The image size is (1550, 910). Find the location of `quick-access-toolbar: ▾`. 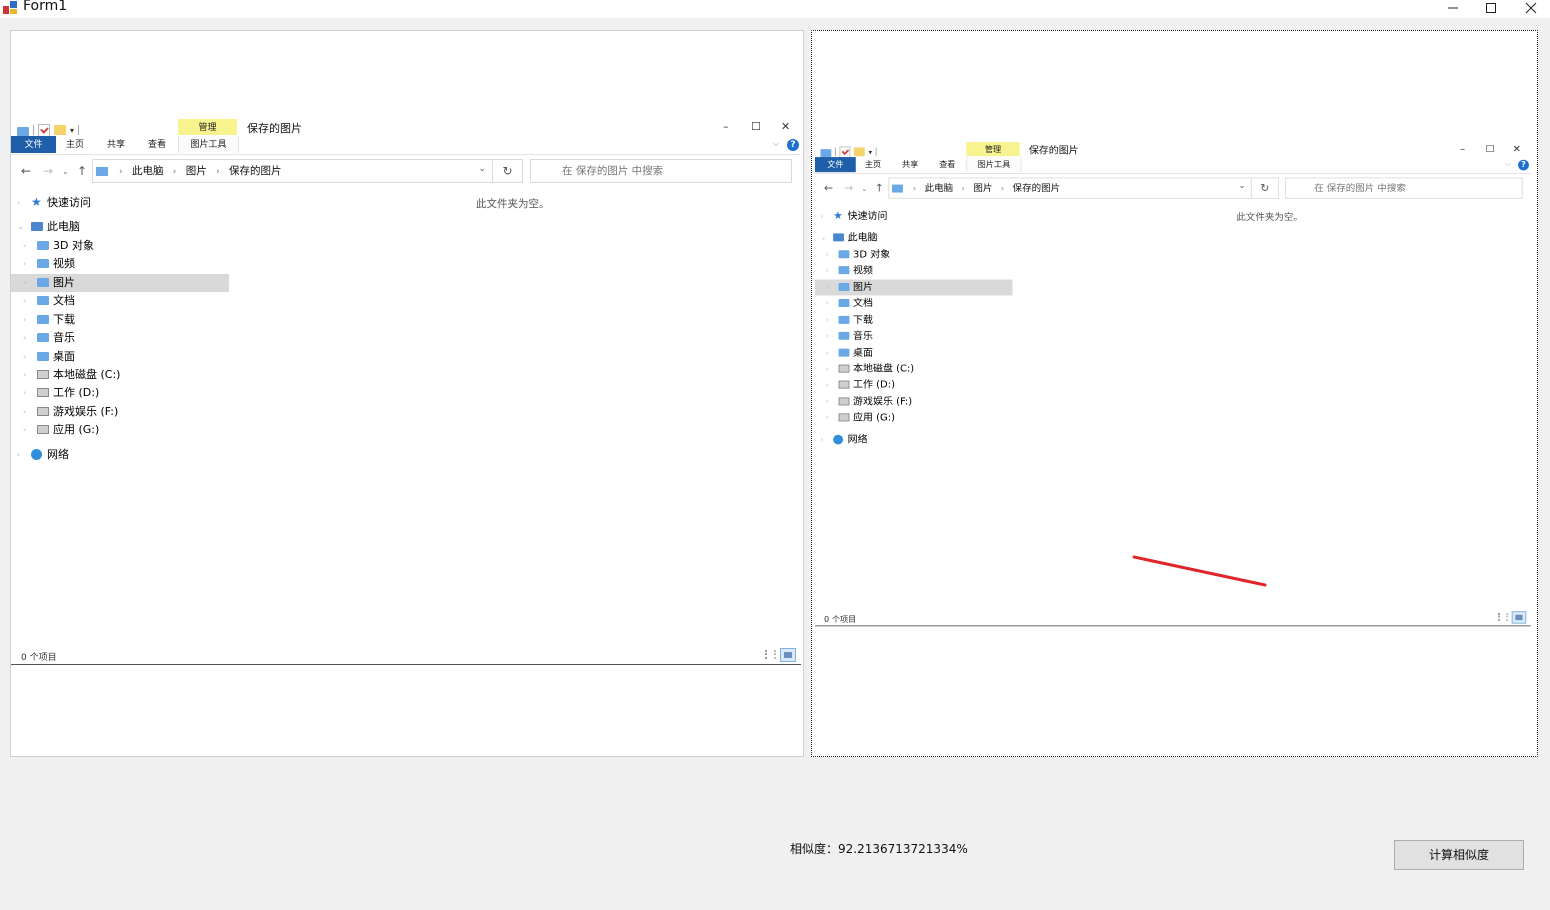

quick-access-toolbar: ▾ is located at coordinates (48, 130).